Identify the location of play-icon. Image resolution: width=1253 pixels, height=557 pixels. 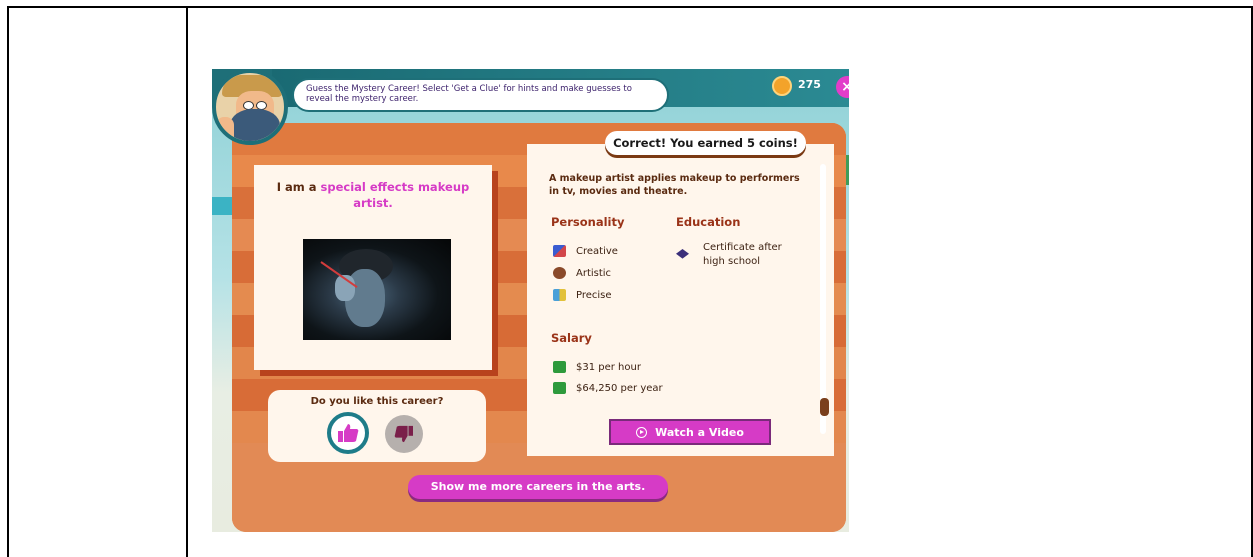
(642, 432).